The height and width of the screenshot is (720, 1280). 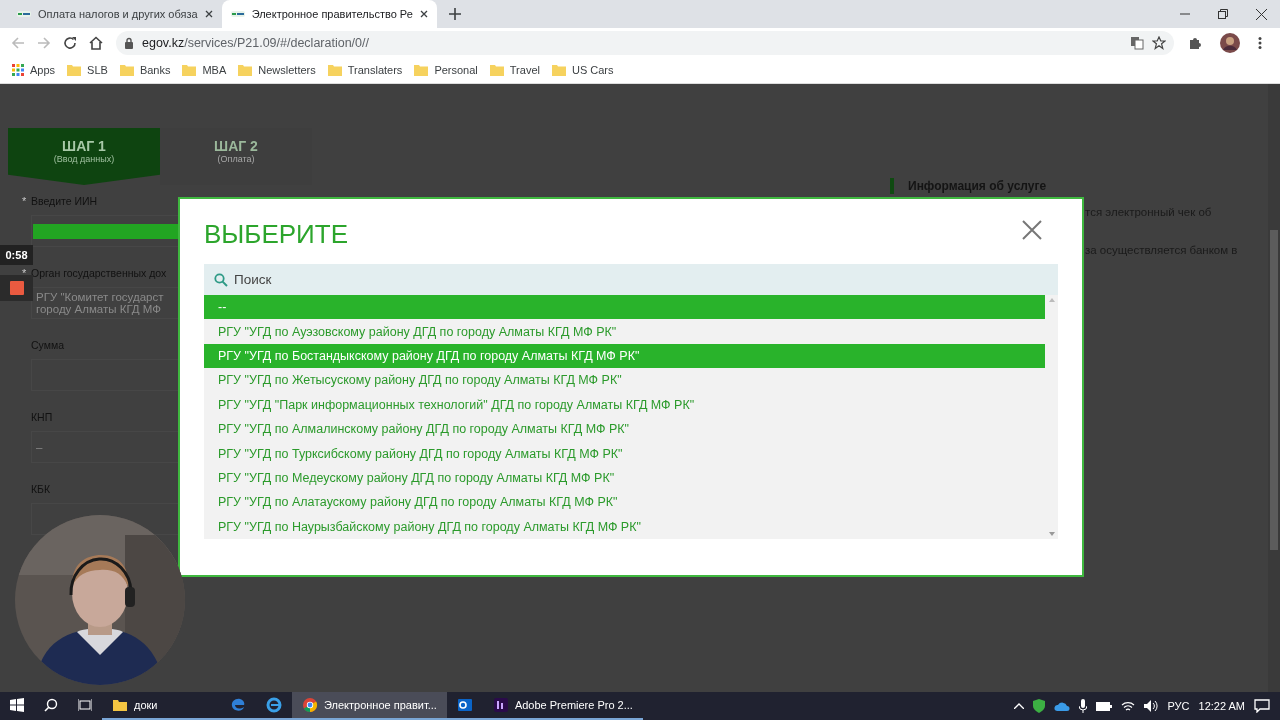 I want to click on url-text: egov.kz/services/P21.09/#/declaration/0//, so click(x=256, y=42).